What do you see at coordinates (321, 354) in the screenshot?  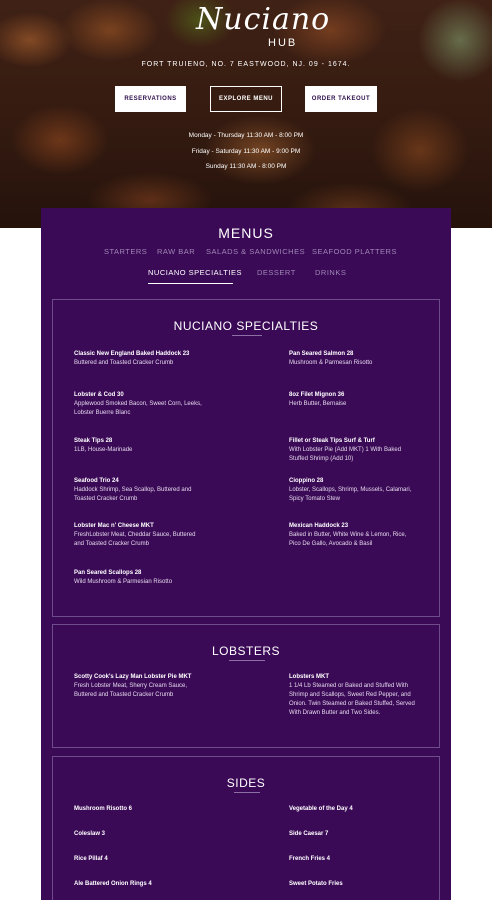 I see `menu-item-name: Pan Seared Salmon 28` at bounding box center [321, 354].